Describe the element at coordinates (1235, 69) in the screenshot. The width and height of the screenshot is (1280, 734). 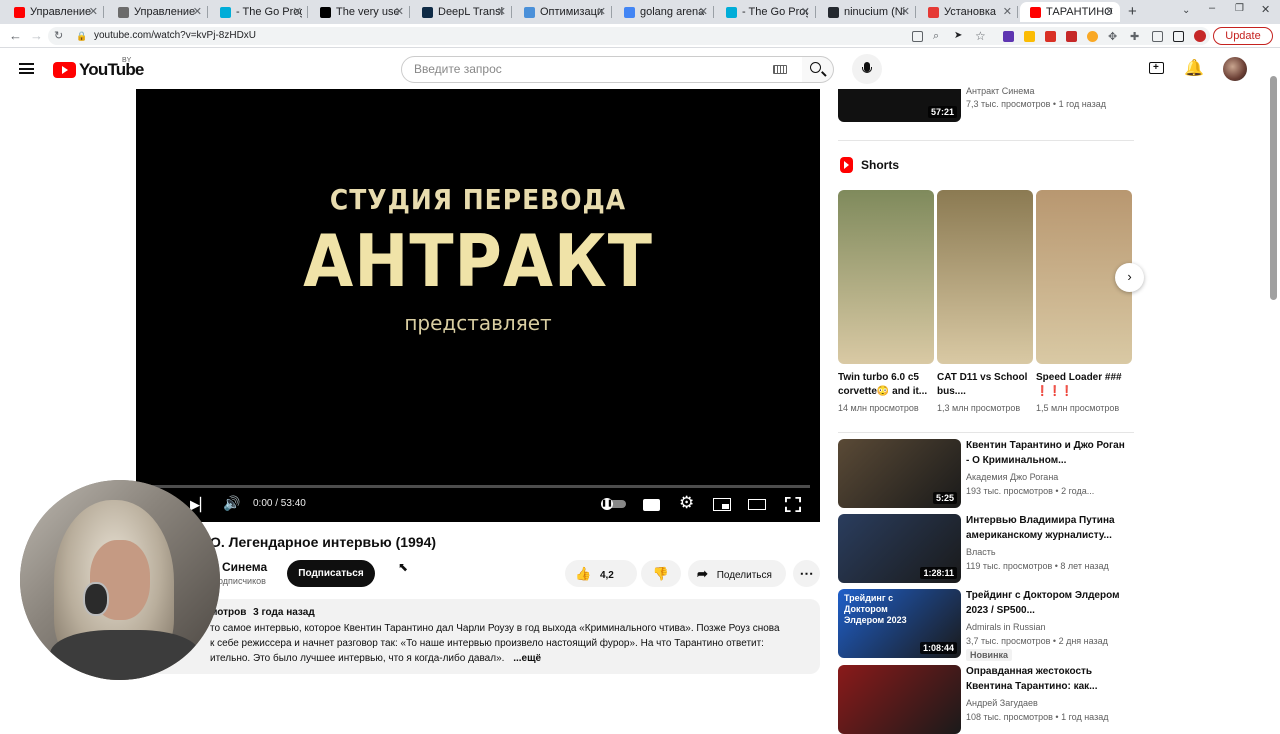
I see `avatar` at that location.